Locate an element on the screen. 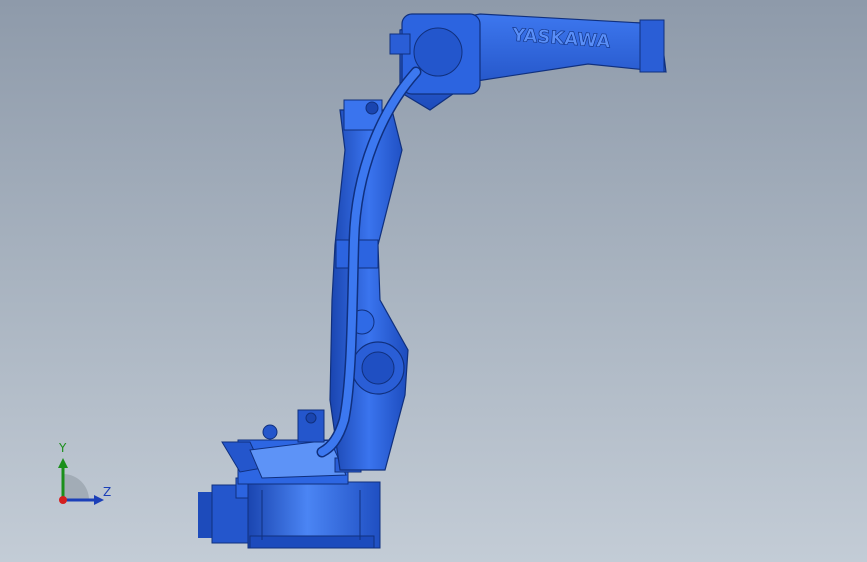 This screenshot has height=562, width=867. triad-z-label: Z is located at coordinates (107, 492).